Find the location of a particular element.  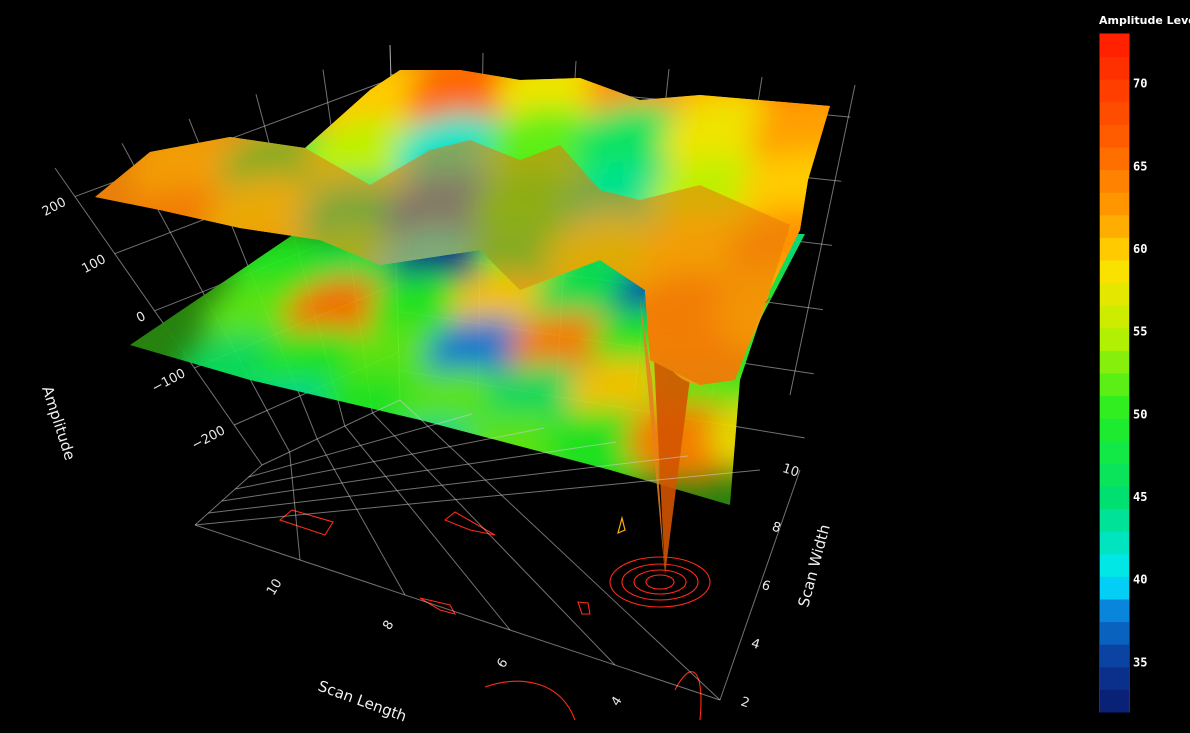

floor-edge-right is located at coordinates (760, 585).